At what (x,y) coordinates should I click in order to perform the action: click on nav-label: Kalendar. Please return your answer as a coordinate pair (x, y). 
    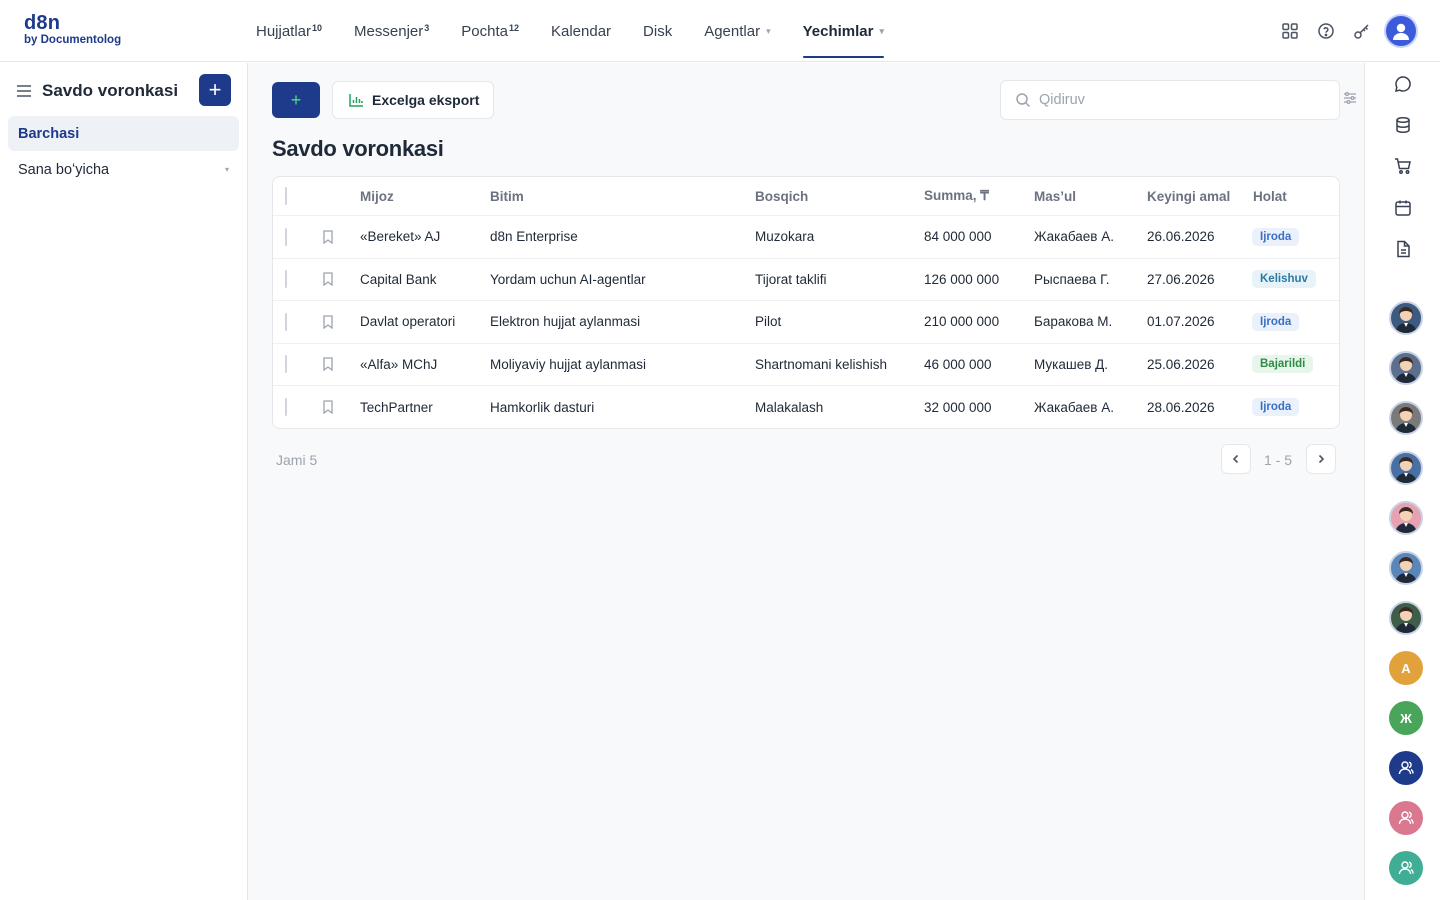
    Looking at the image, I should click on (581, 31).